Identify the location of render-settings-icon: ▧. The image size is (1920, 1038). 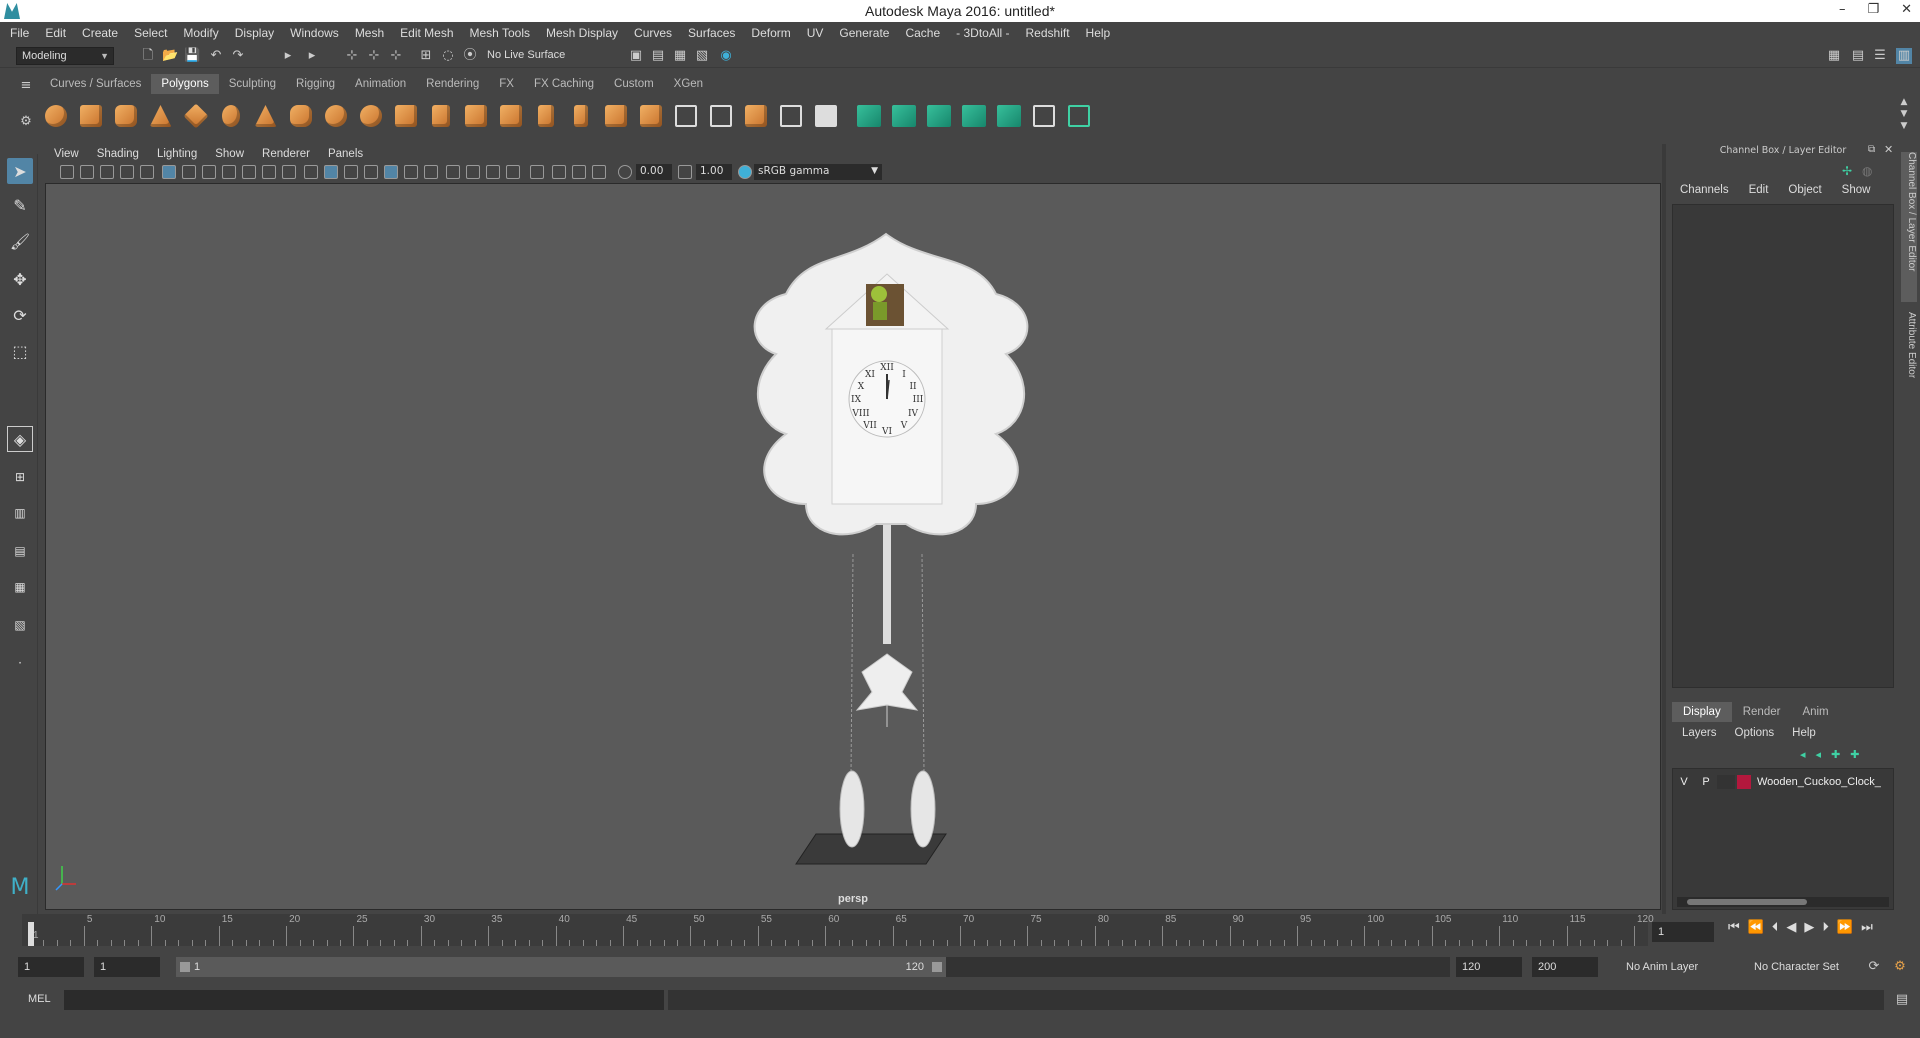
(702, 56).